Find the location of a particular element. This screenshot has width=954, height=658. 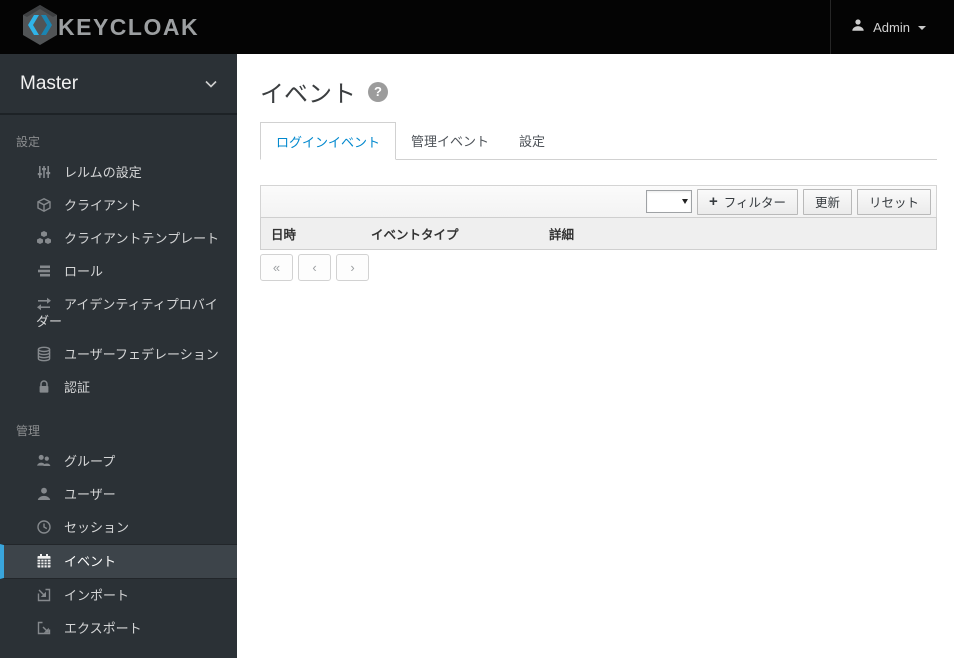

filter-button: + フィルター is located at coordinates (747, 201).